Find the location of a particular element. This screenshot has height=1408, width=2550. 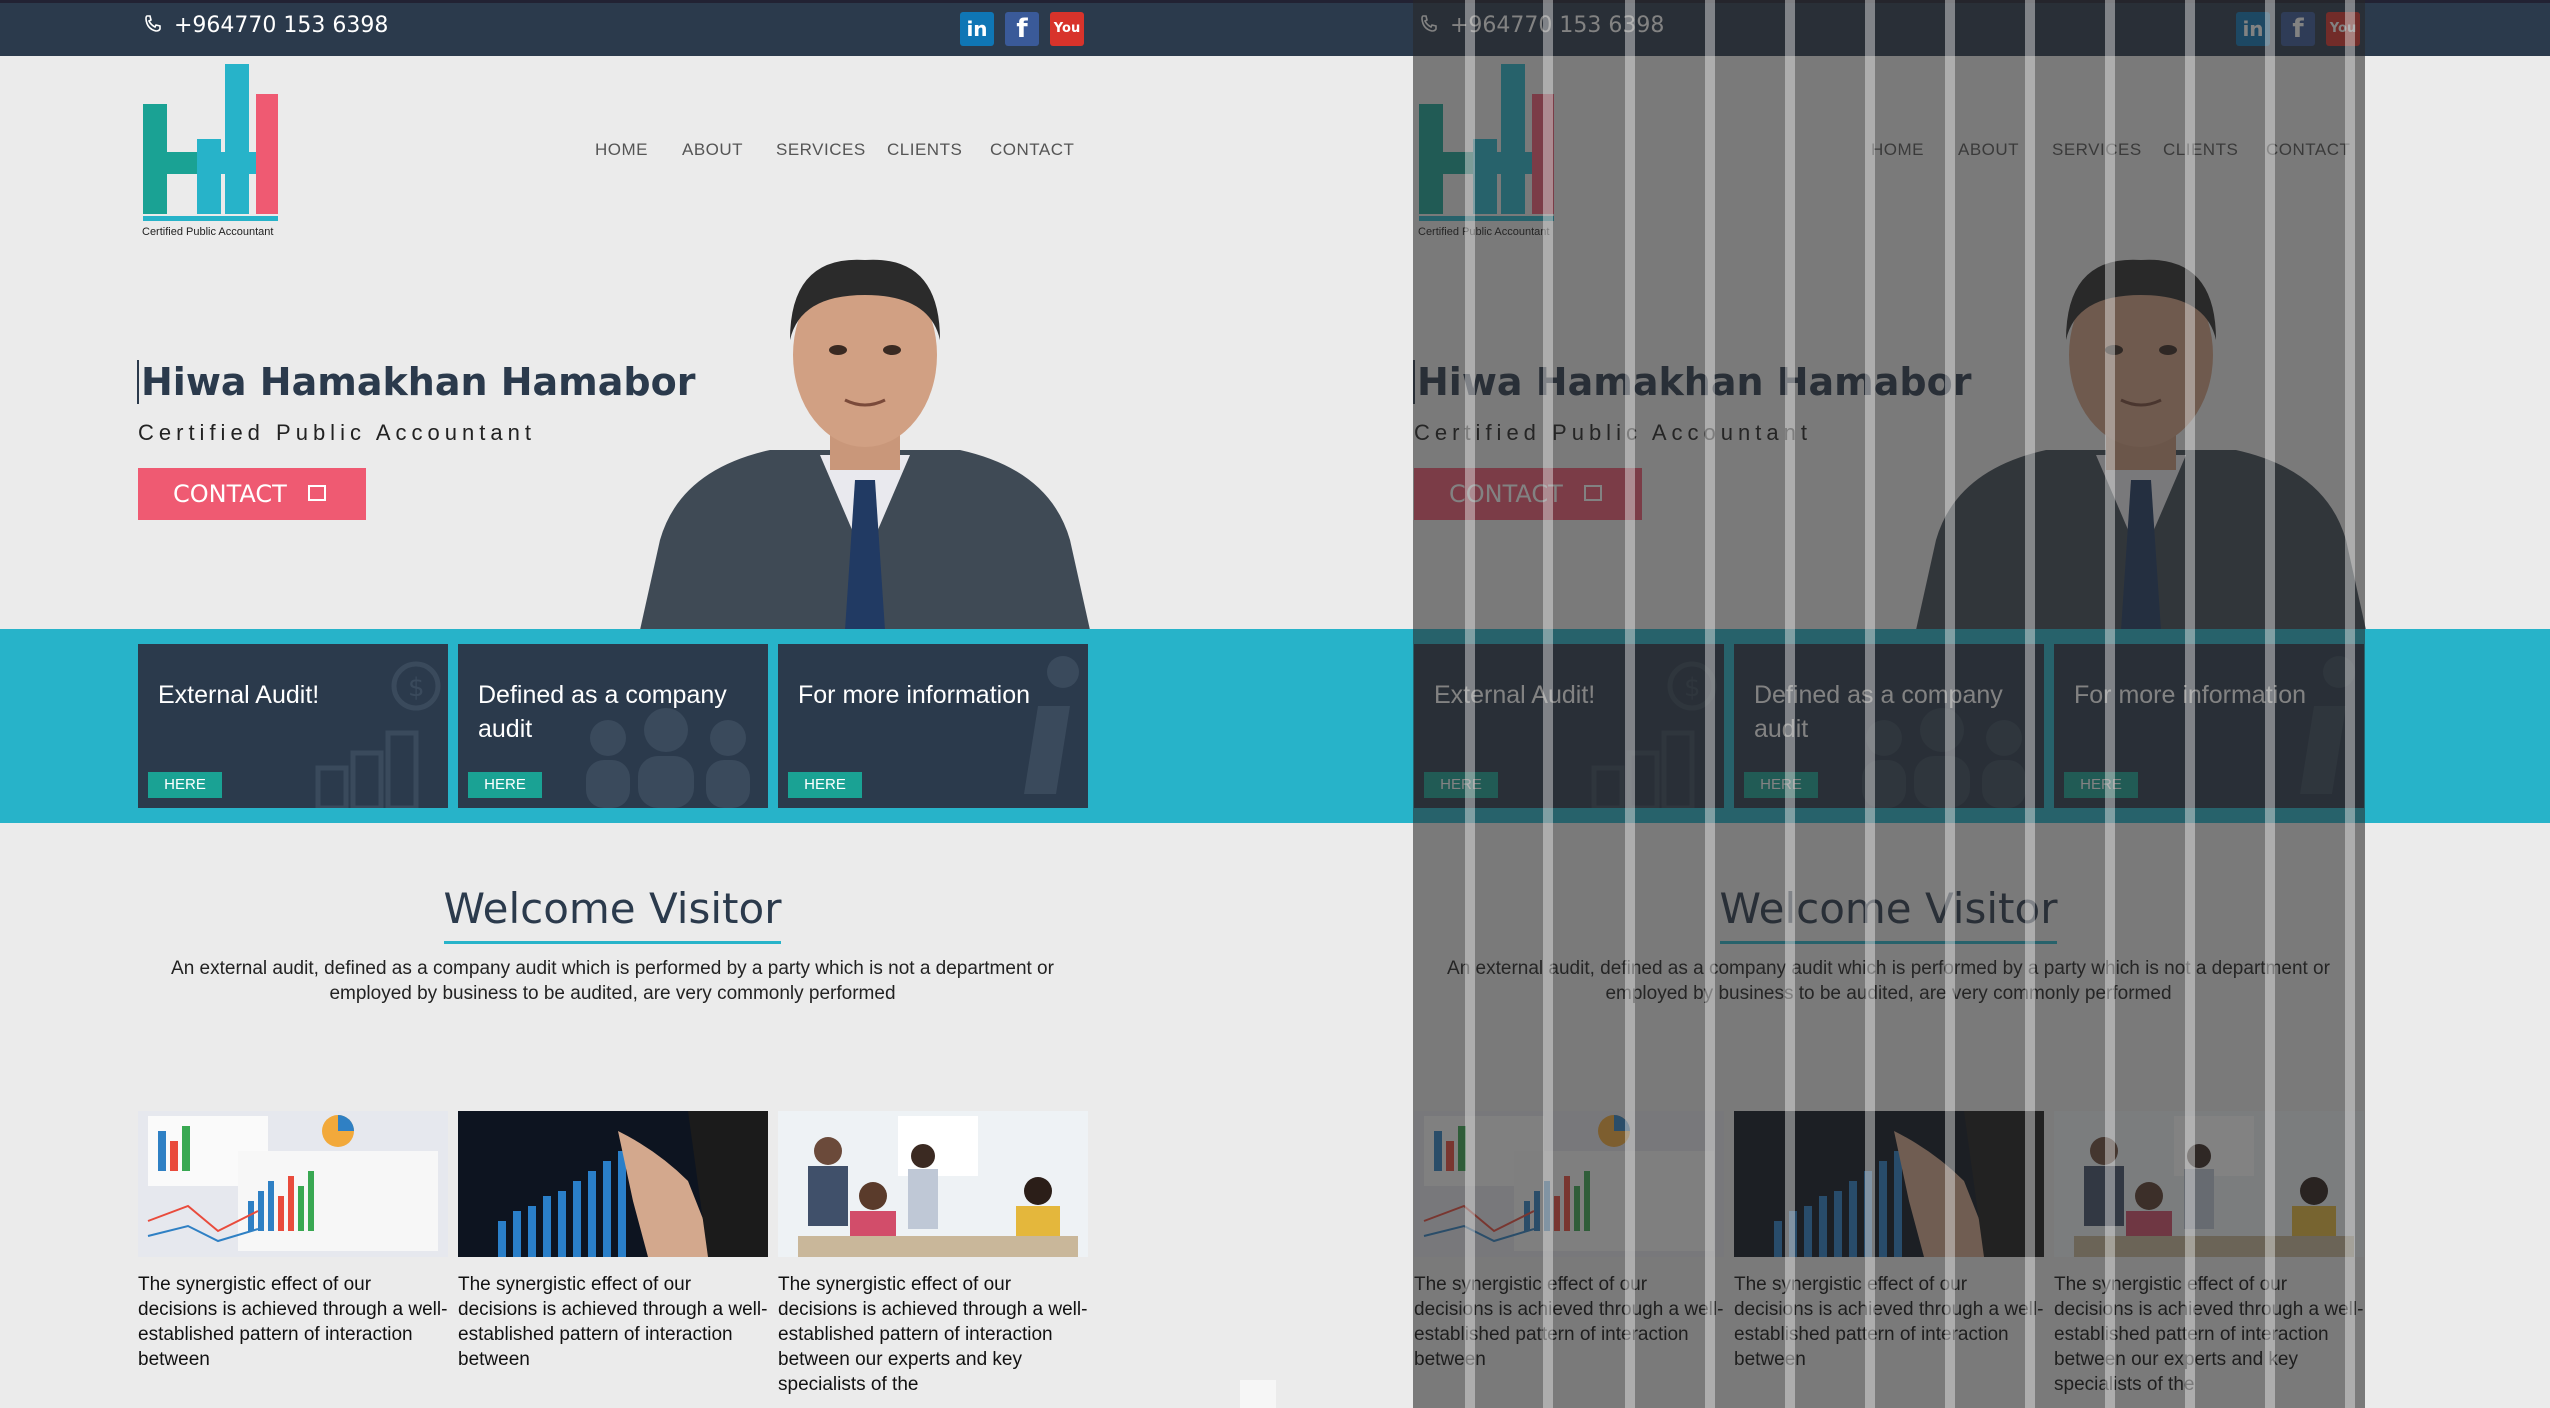

contact-card-icon is located at coordinates (317, 493).